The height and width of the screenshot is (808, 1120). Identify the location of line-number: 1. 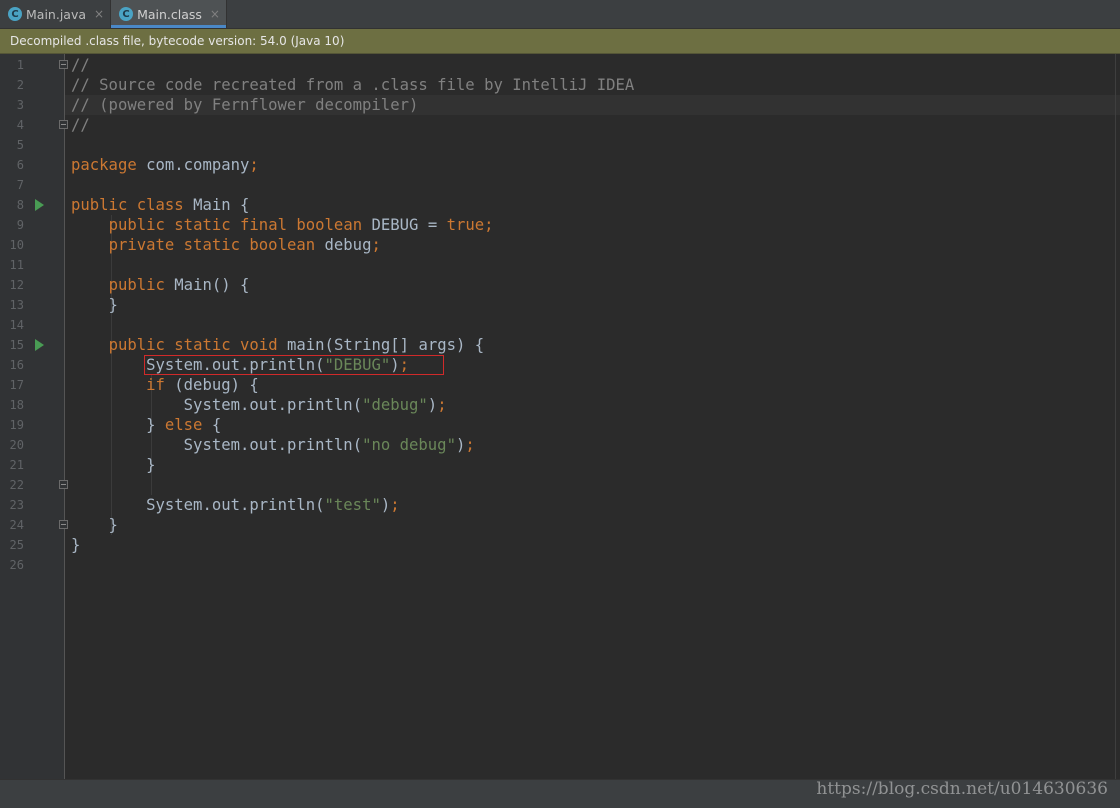
(20, 65).